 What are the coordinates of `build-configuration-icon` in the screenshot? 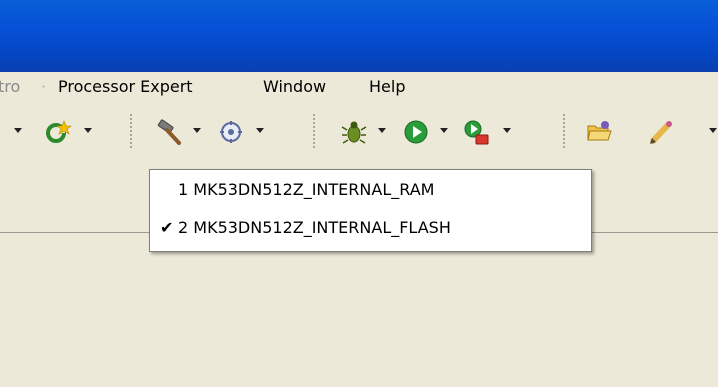 It's located at (231, 132).